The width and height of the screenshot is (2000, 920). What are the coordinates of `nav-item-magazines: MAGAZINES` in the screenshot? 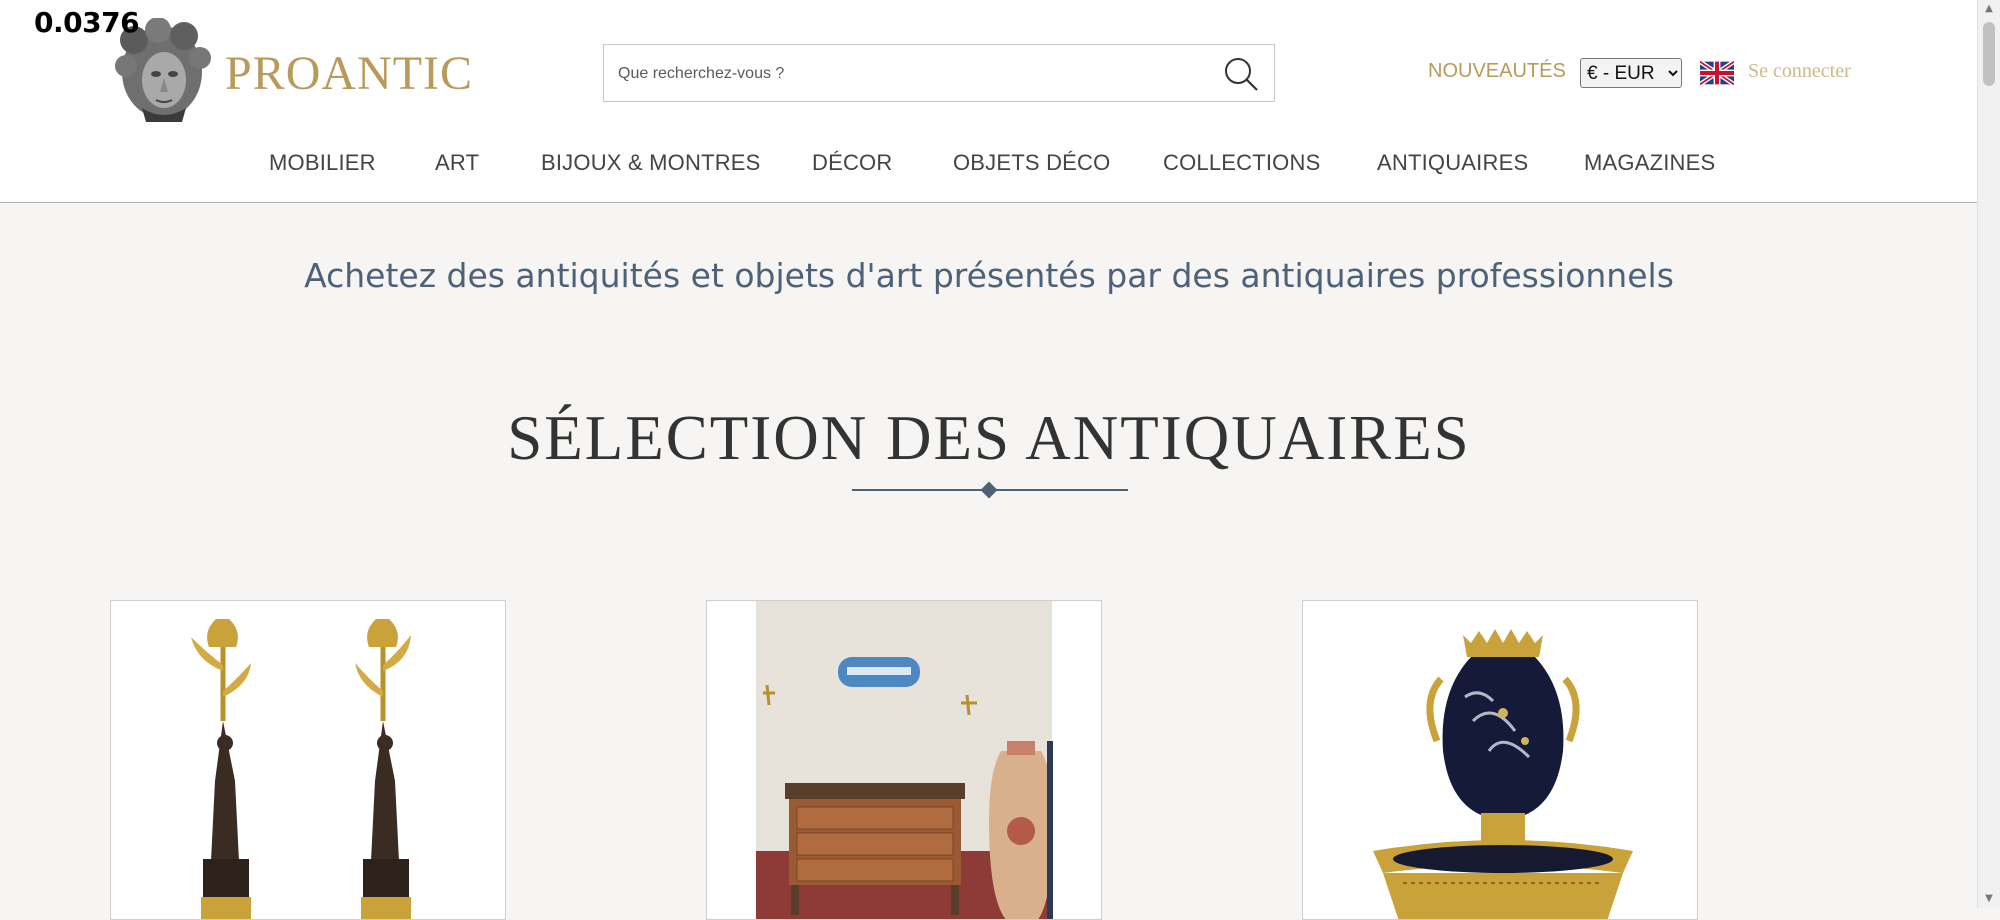 It's located at (1649, 163).